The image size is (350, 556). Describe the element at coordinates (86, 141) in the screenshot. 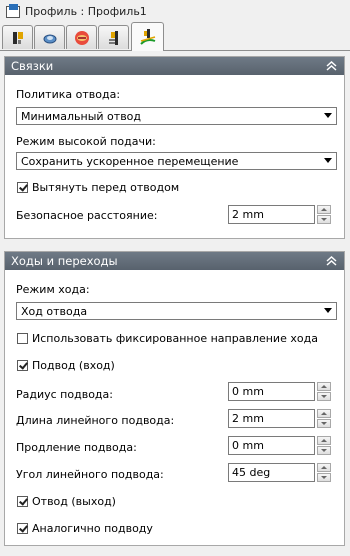

I see `high-feed-label: Режим высокой подачи:` at that location.